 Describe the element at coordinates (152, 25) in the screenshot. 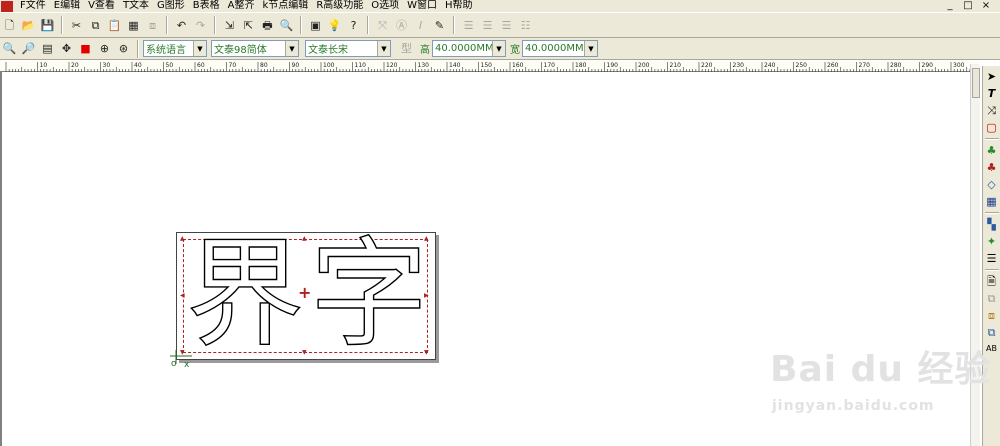

I see `clone-icon: ⧈` at that location.